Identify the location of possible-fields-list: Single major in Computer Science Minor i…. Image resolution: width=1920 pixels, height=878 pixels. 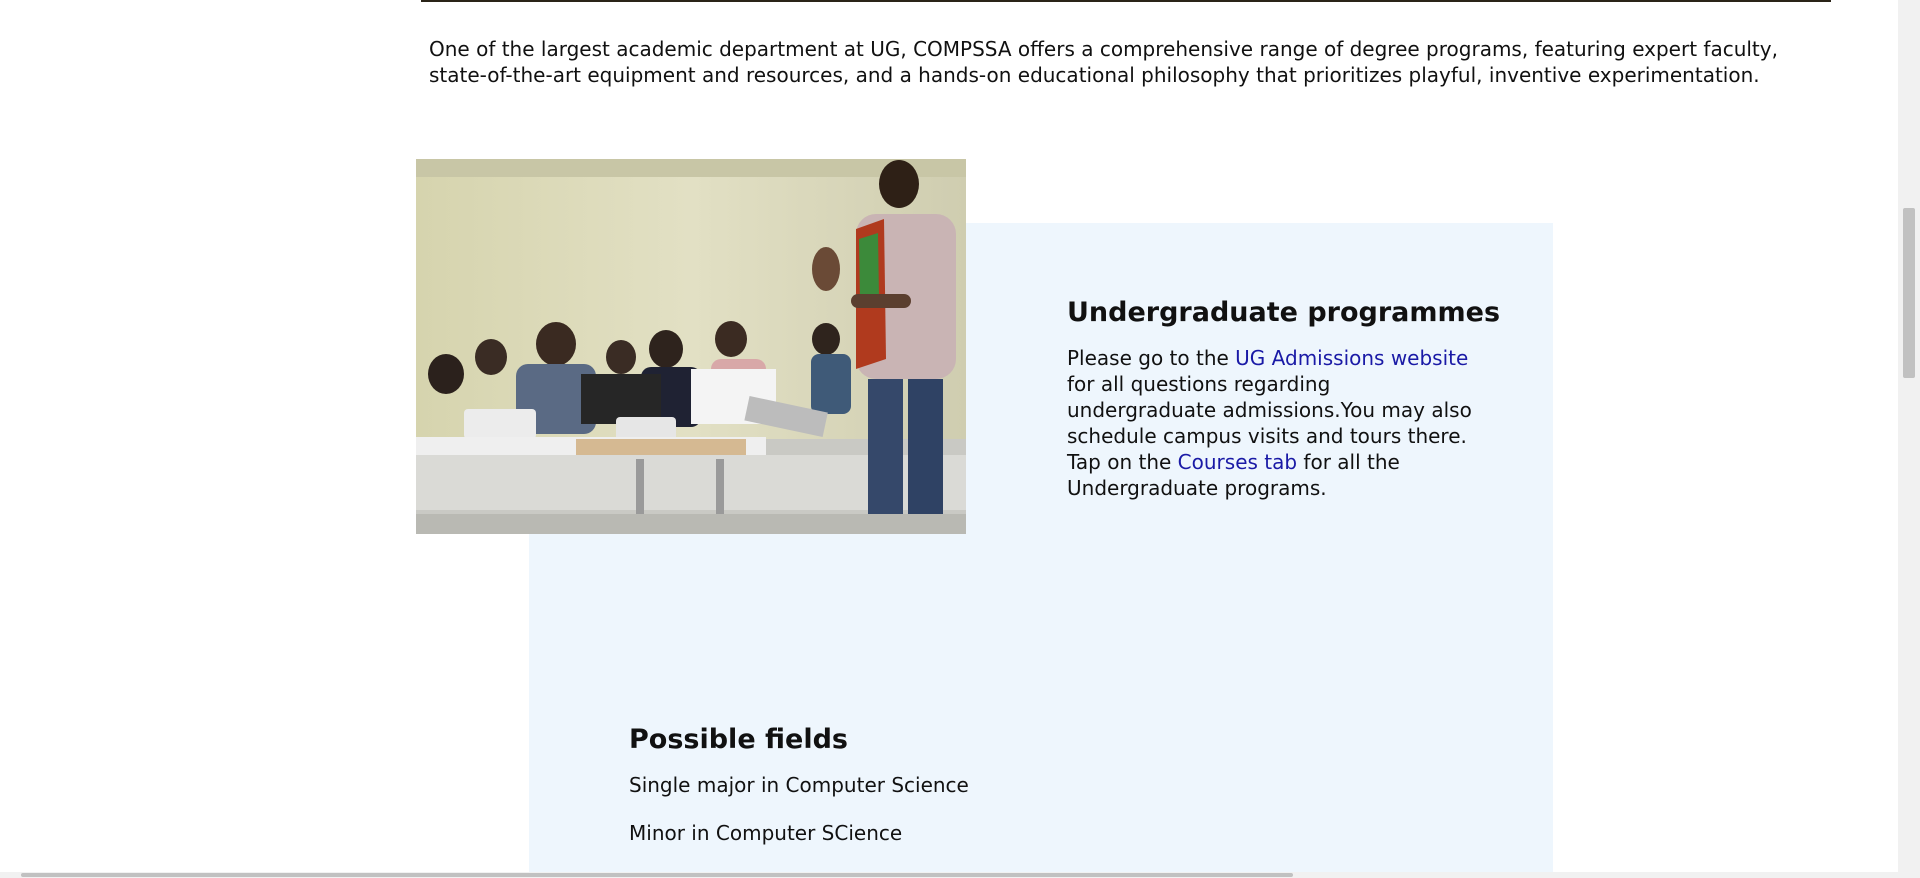
(979, 820).